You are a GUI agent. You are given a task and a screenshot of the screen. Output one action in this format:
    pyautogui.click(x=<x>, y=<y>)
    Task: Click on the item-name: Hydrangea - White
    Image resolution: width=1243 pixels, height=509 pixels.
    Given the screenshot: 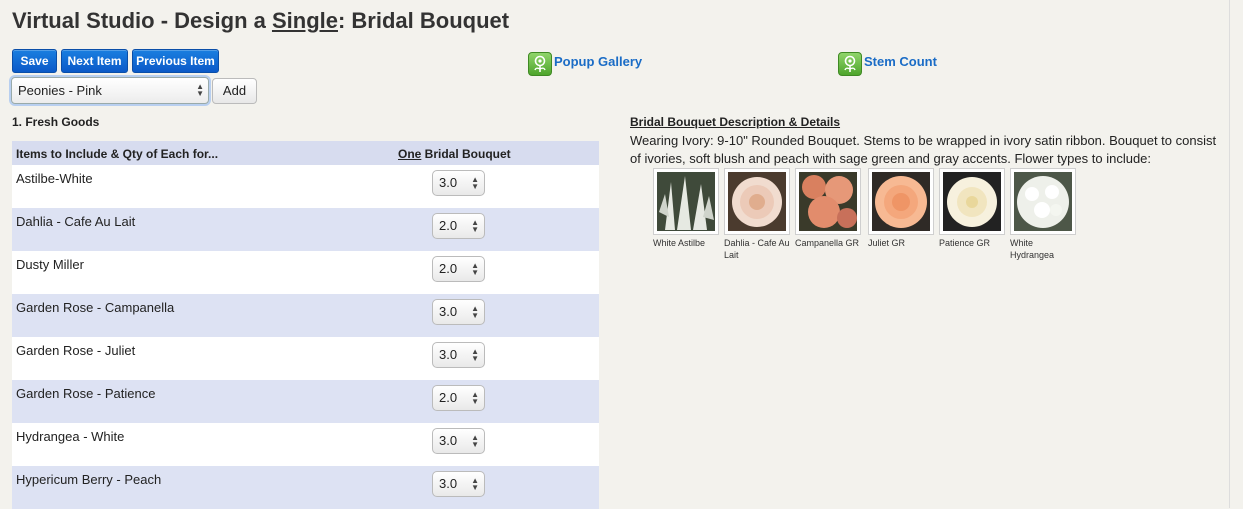 What is the action you would take?
    pyautogui.click(x=70, y=436)
    